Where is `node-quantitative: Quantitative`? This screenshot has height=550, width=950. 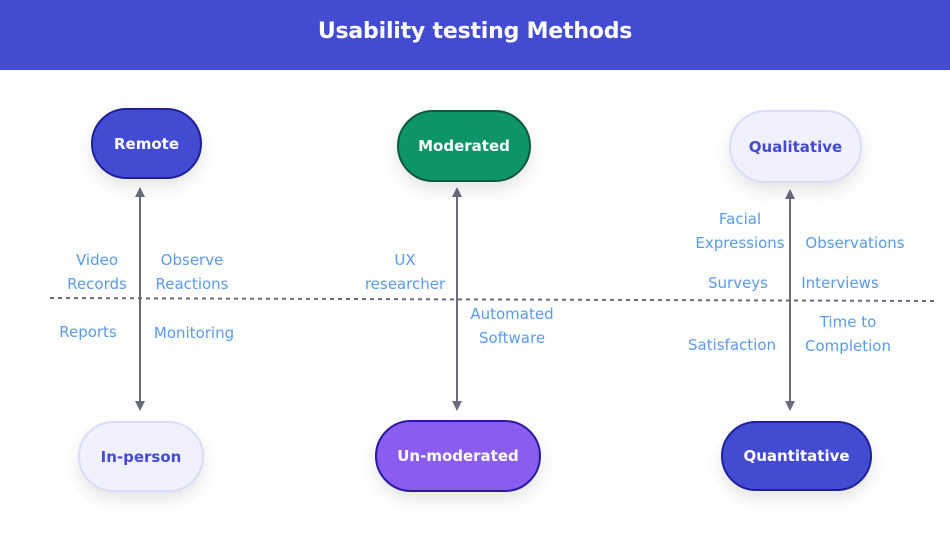 node-quantitative: Quantitative is located at coordinates (796, 456).